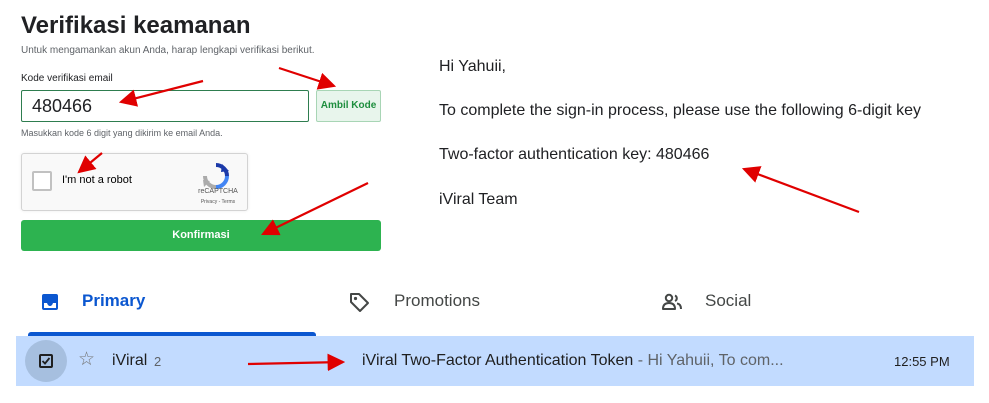  I want to click on get-code-button: Ambil Kode, so click(348, 106).